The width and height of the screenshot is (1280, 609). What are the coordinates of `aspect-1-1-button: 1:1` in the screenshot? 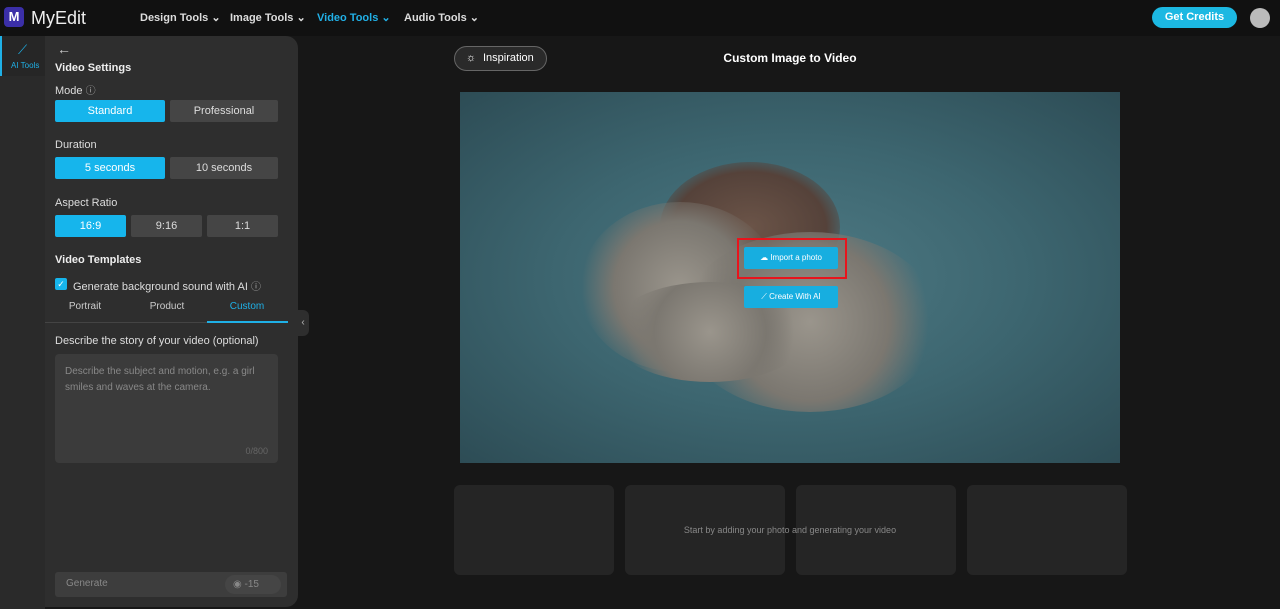 It's located at (242, 226).